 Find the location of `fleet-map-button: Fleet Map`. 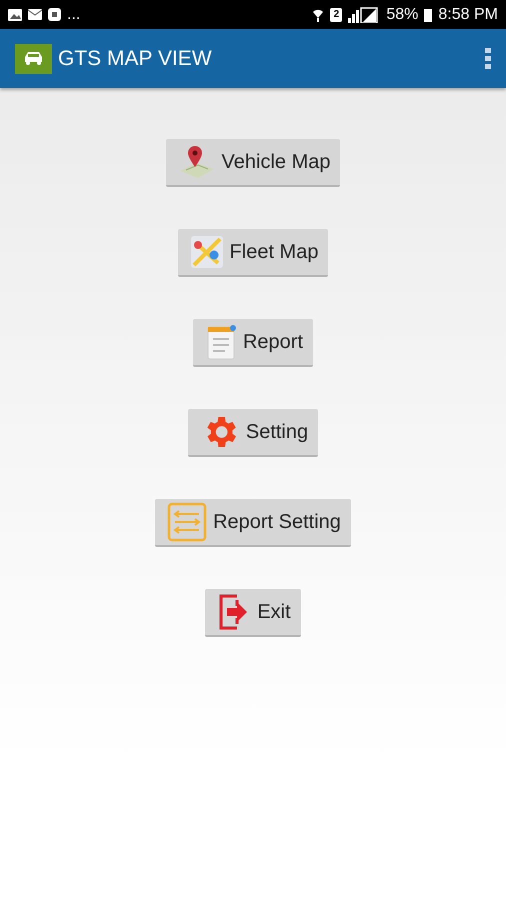

fleet-map-button: Fleet Map is located at coordinates (253, 253).